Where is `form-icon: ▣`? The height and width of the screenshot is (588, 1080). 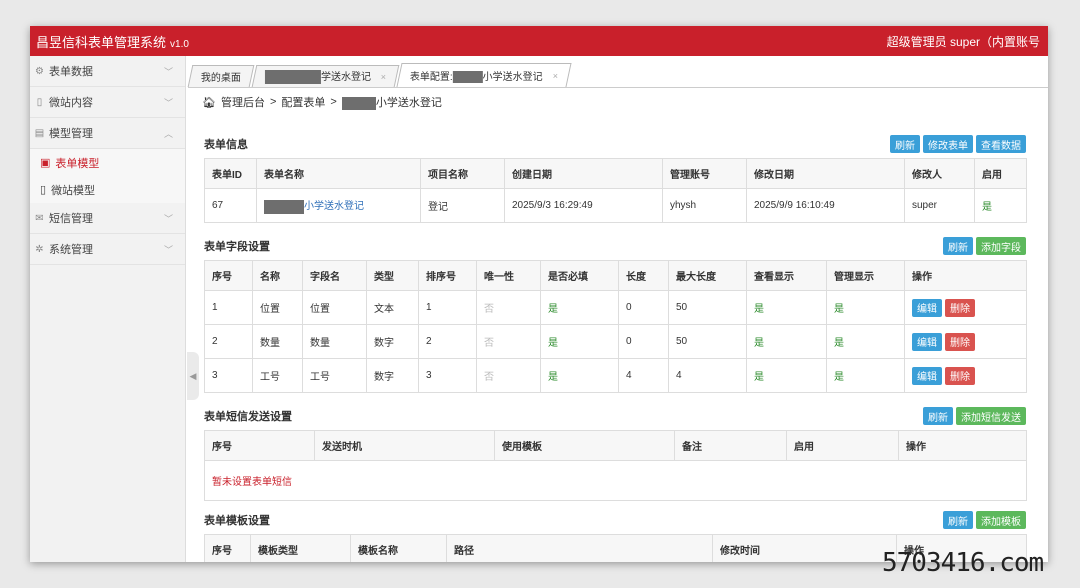
form-icon: ▣ is located at coordinates (45, 163).